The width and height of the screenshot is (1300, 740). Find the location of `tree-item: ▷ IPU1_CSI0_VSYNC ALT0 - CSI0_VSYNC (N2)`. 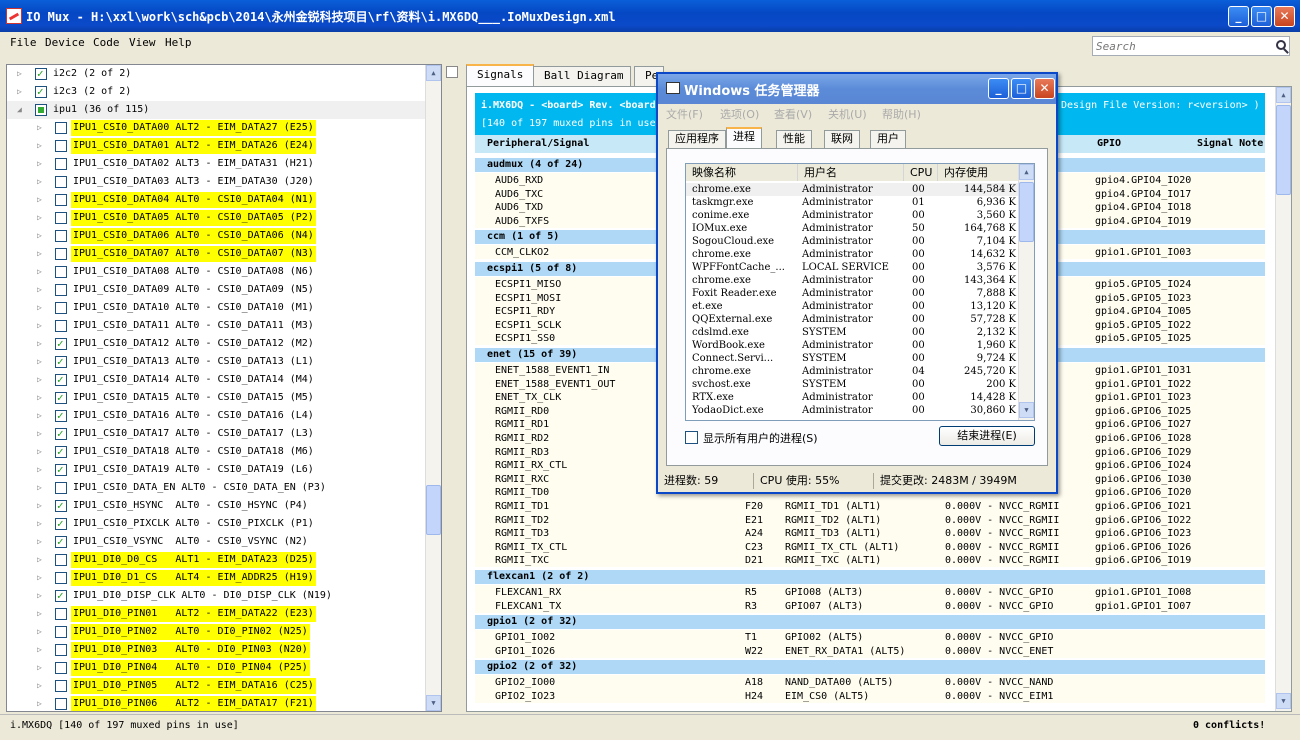

tree-item: ▷ IPU1_CSI0_VSYNC ALT0 - CSI0_VSYNC (N2) is located at coordinates (217, 542).